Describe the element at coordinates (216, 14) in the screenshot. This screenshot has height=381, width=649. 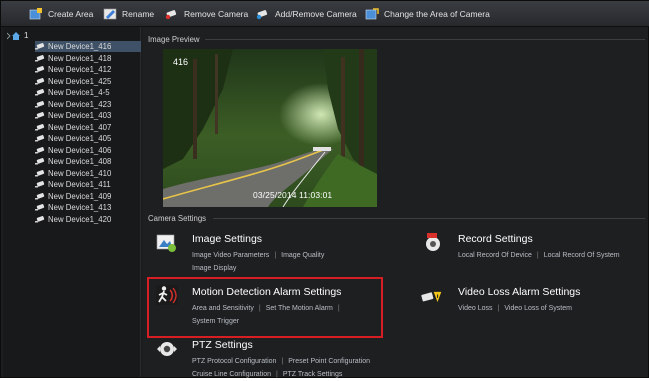
I see `remove-camera-label: Remove Camera` at that location.